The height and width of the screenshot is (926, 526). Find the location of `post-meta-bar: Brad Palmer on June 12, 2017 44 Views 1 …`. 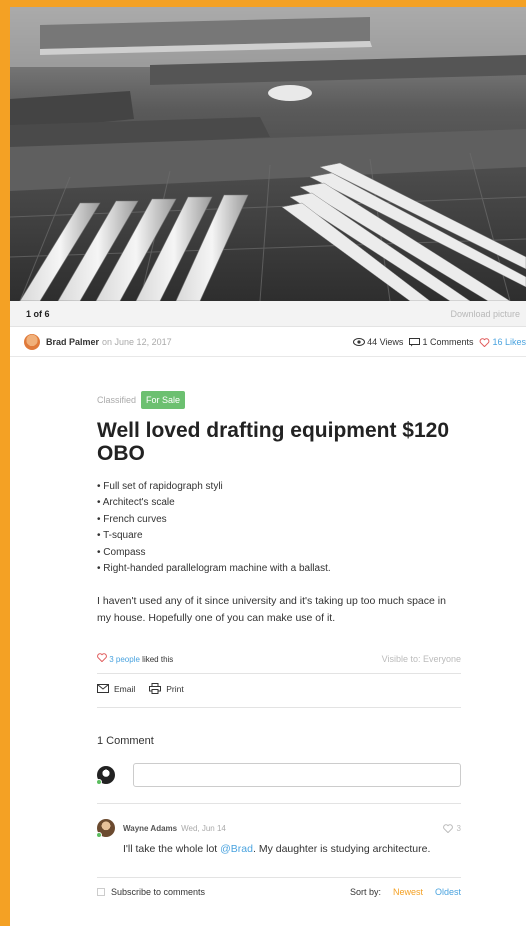

post-meta-bar: Brad Palmer on June 12, 2017 44 Views 1 … is located at coordinates (268, 342).